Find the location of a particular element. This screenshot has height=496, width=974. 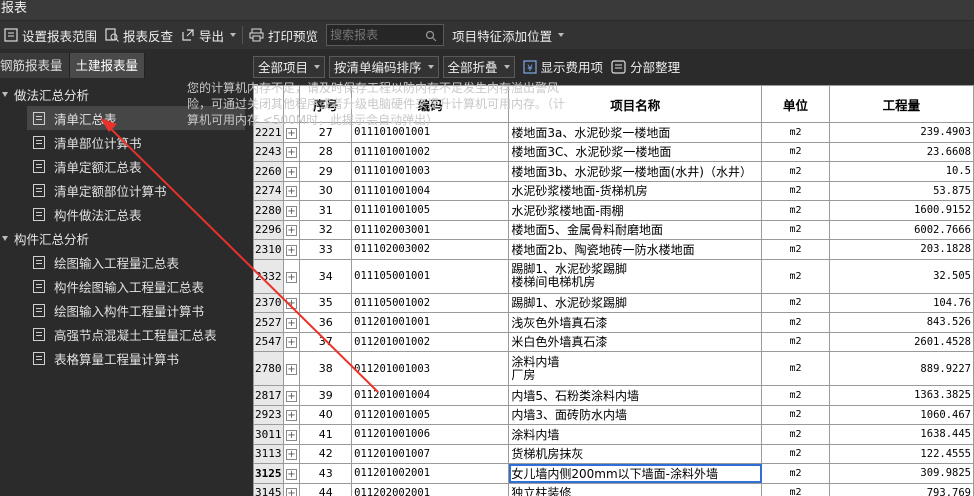

table-row: 2547 +37 011201001002 米白色外墙真石漆 m2 2601.4528 is located at coordinates (613, 341).